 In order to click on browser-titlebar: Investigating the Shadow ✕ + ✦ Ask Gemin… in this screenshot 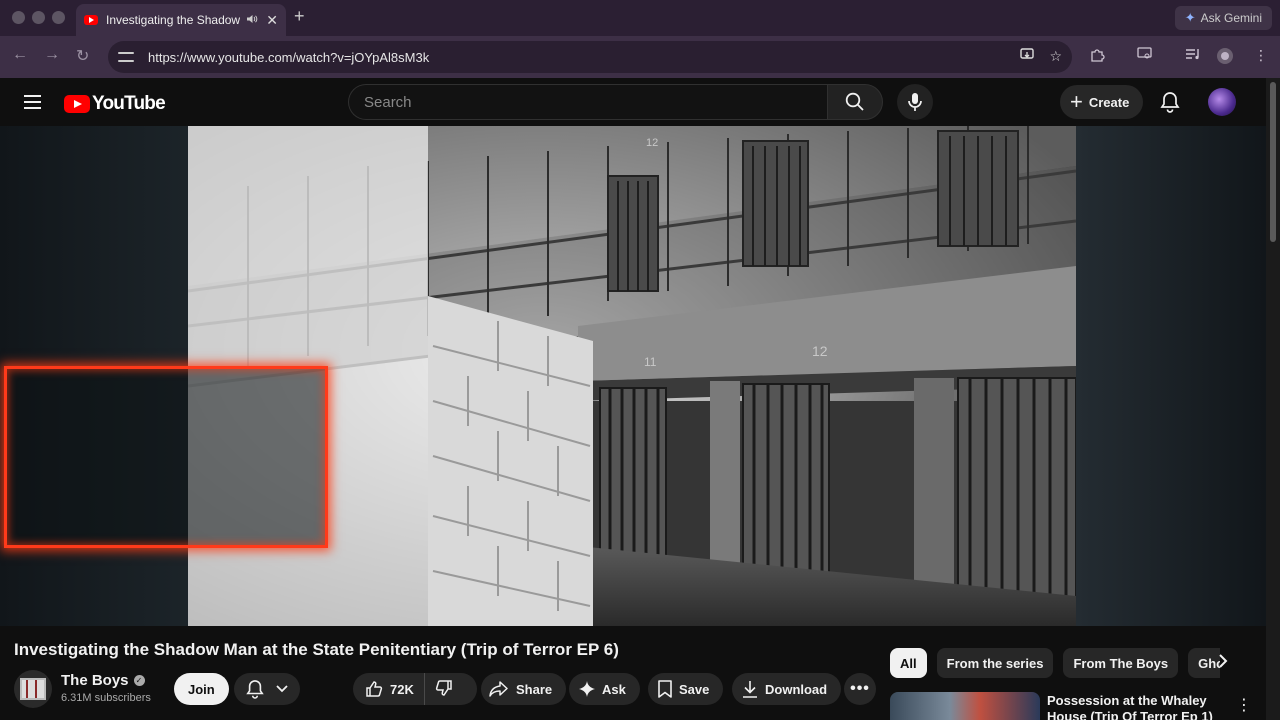, I will do `click(640, 18)`.